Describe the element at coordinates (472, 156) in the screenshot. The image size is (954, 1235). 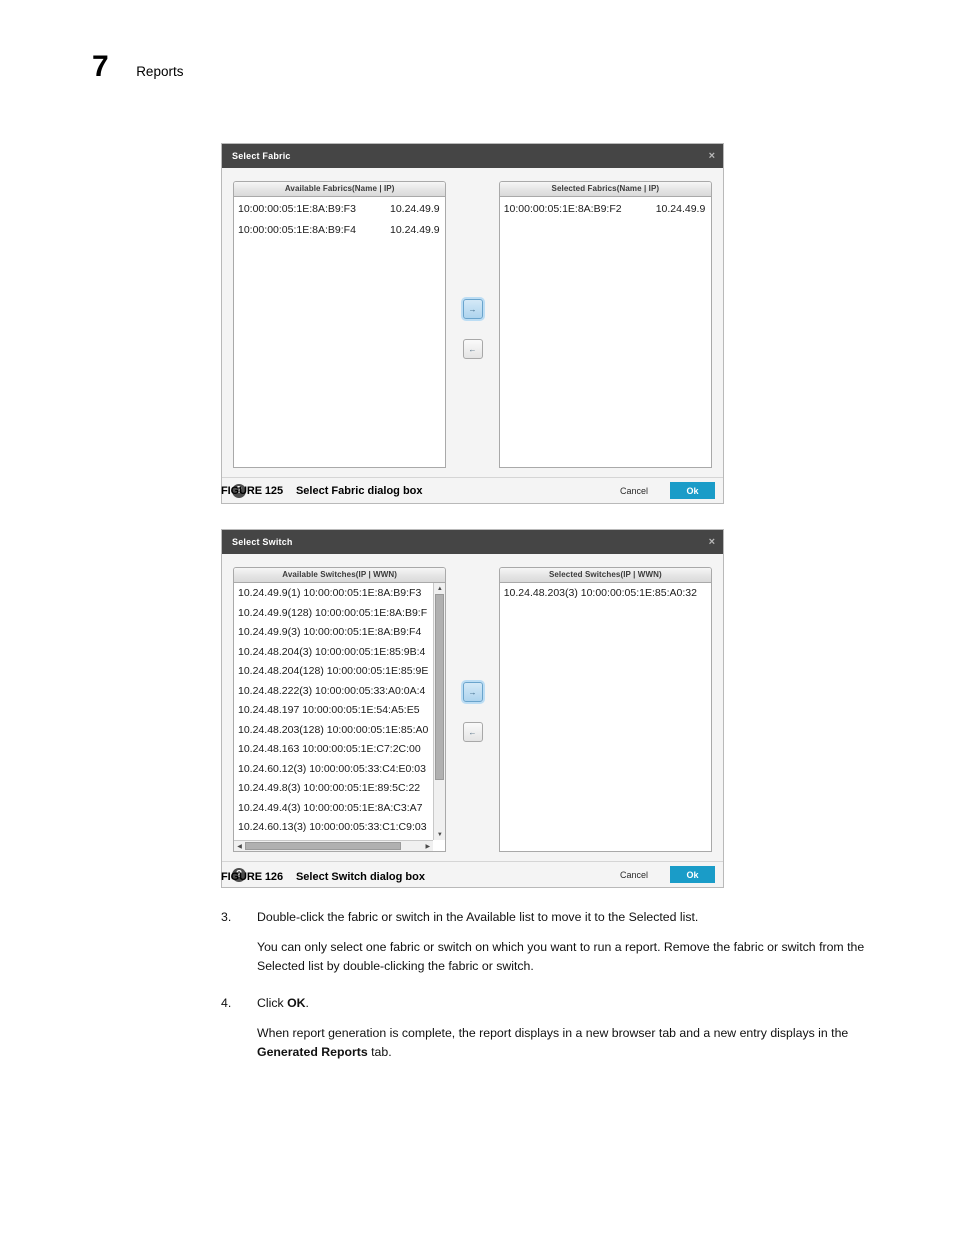
I see `dialog-titlebar: Select Fabric ×` at that location.